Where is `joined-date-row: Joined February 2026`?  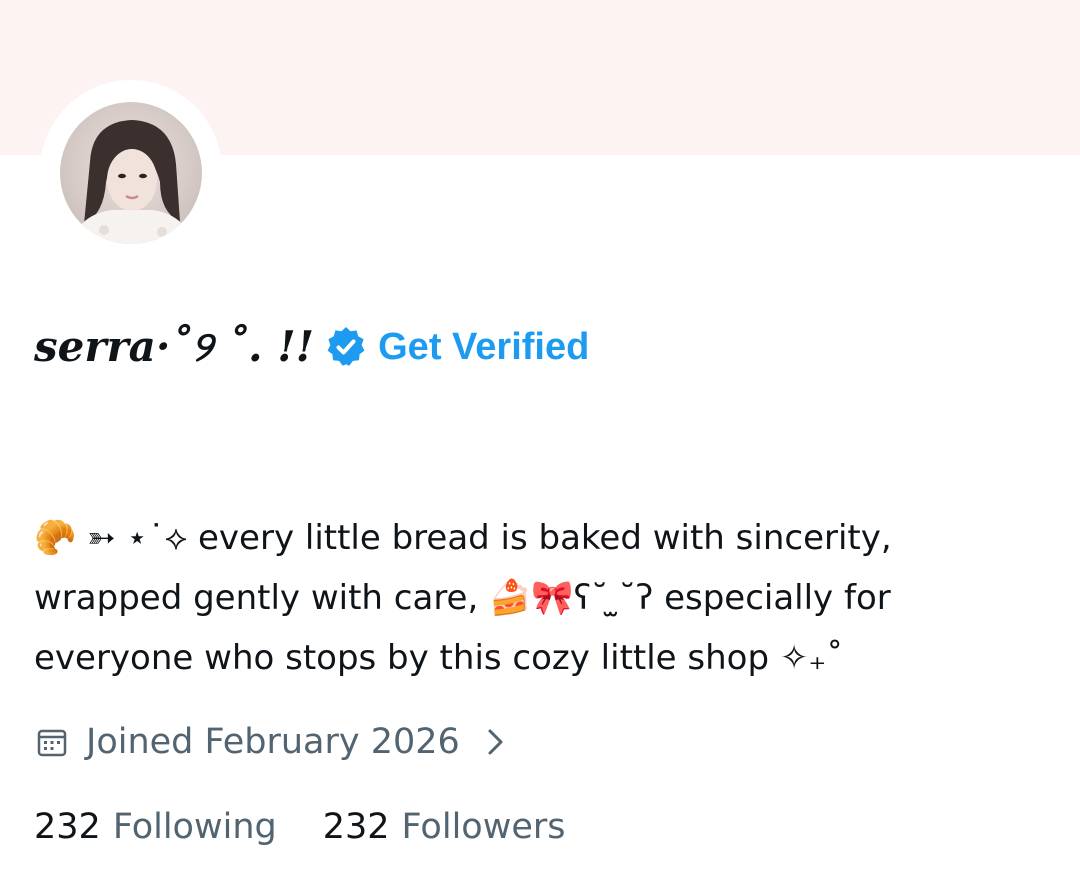
joined-date-row: Joined February 2026 is located at coordinates (272, 742).